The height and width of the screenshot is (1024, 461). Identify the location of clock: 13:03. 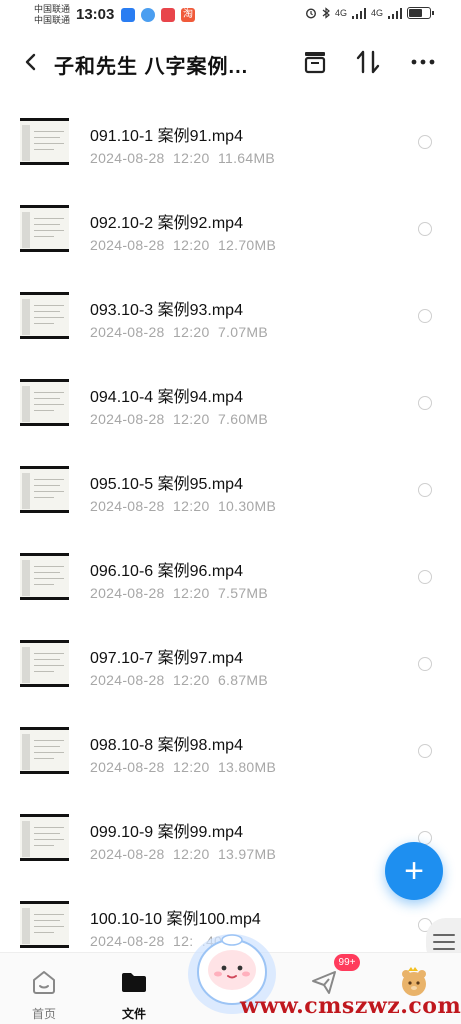
(95, 14).